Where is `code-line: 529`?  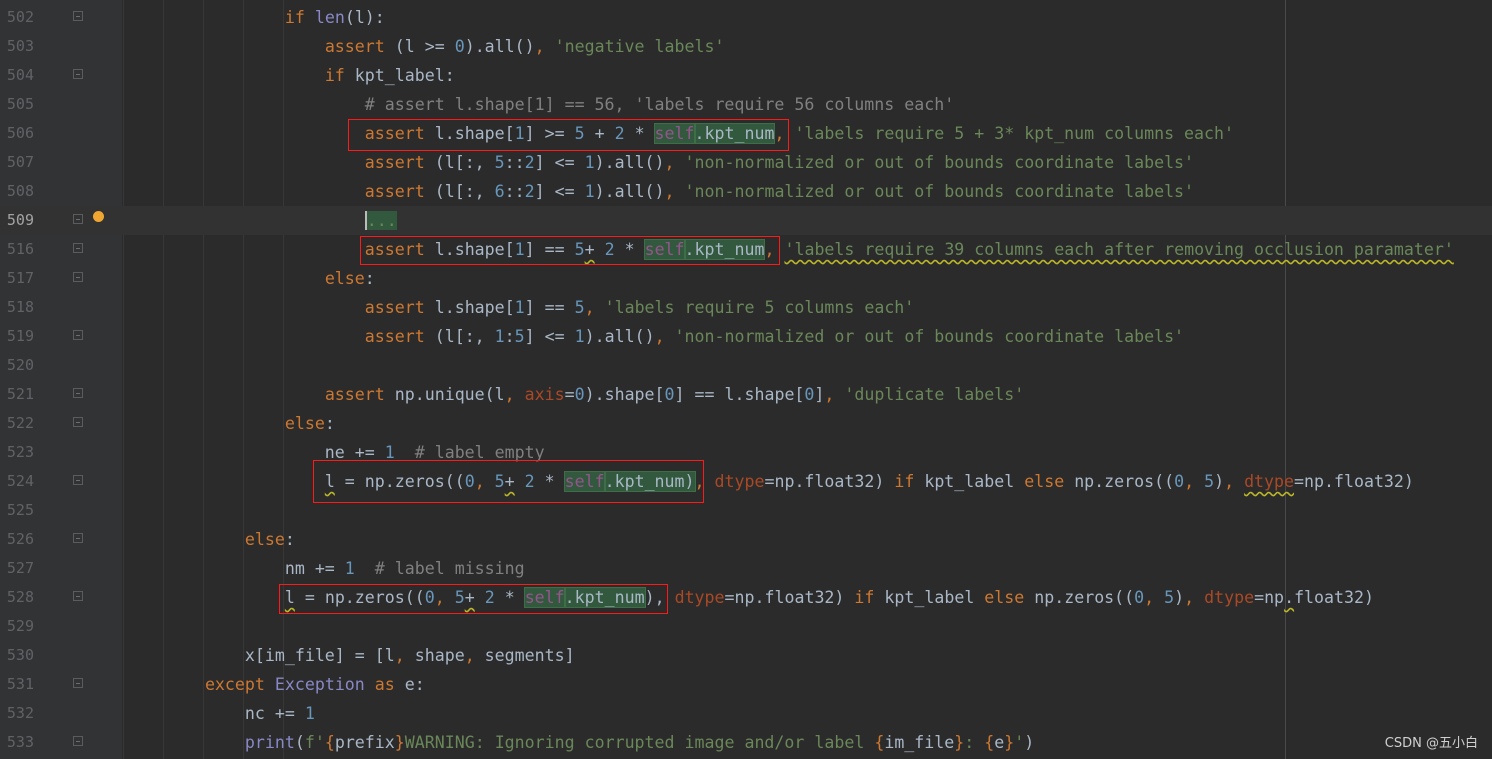
code-line: 529 is located at coordinates (746, 626).